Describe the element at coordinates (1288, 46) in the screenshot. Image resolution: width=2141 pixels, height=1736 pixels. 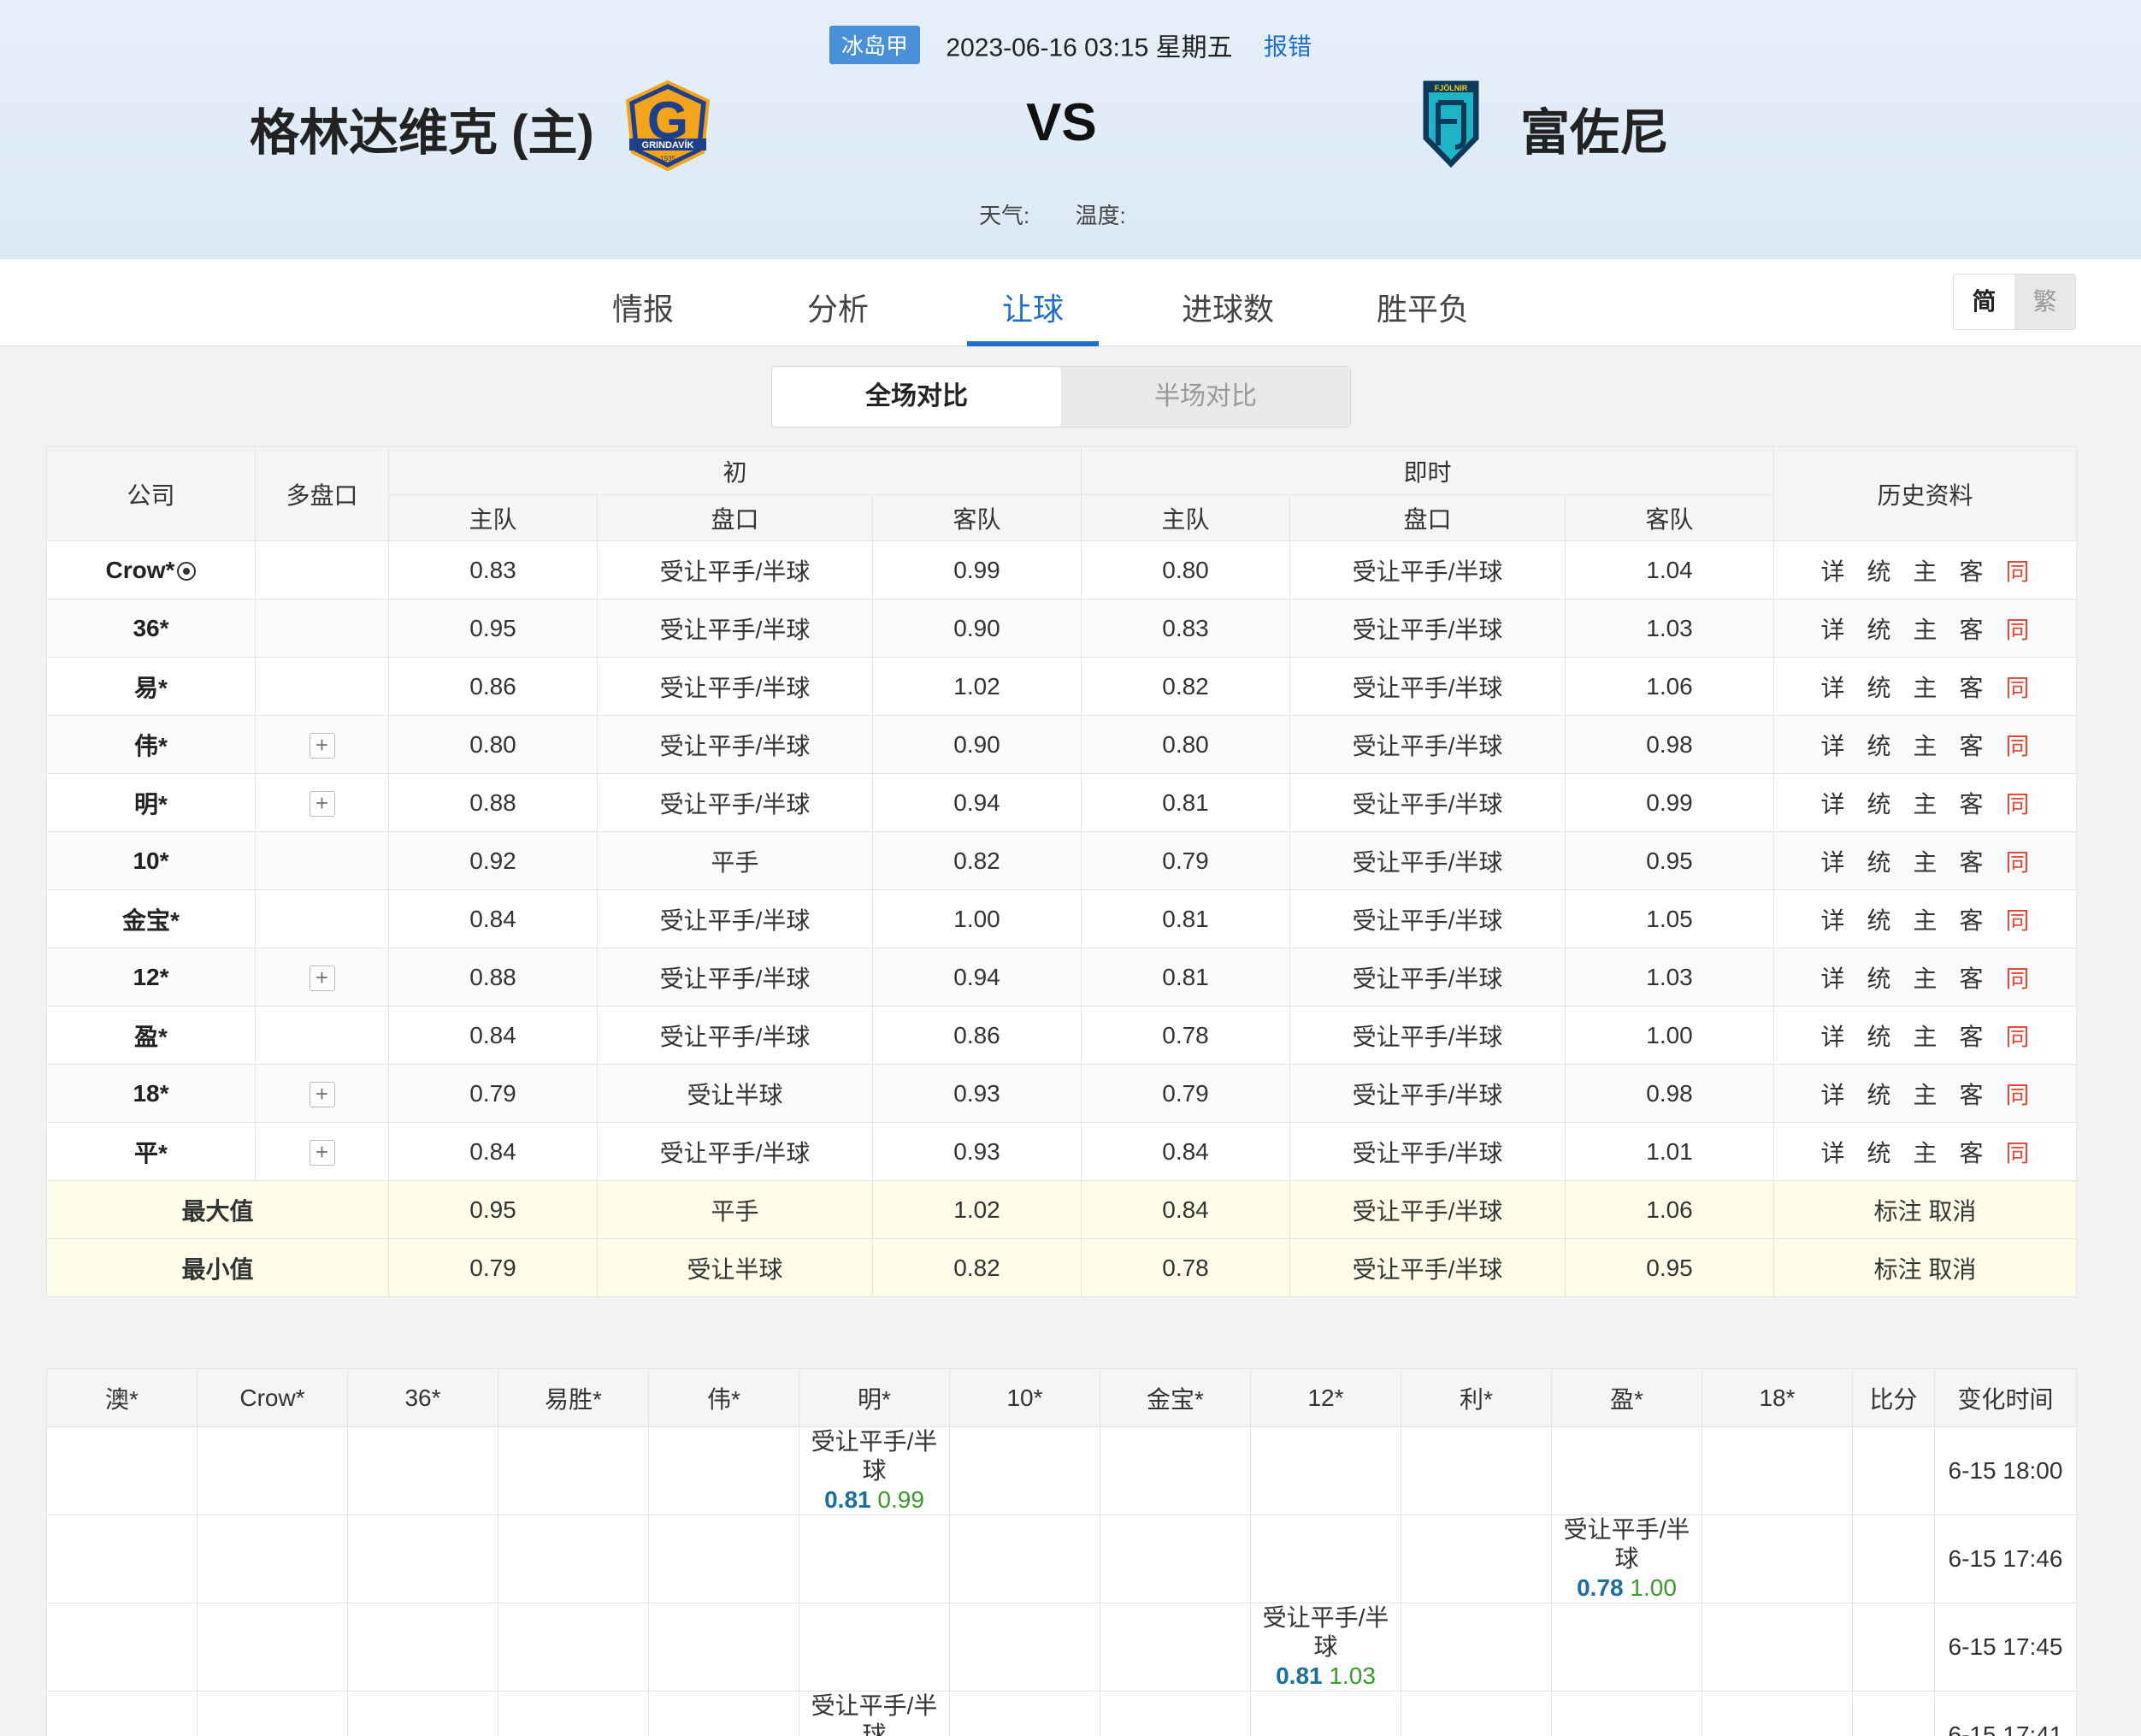
I see `report-error-link: 报错` at that location.